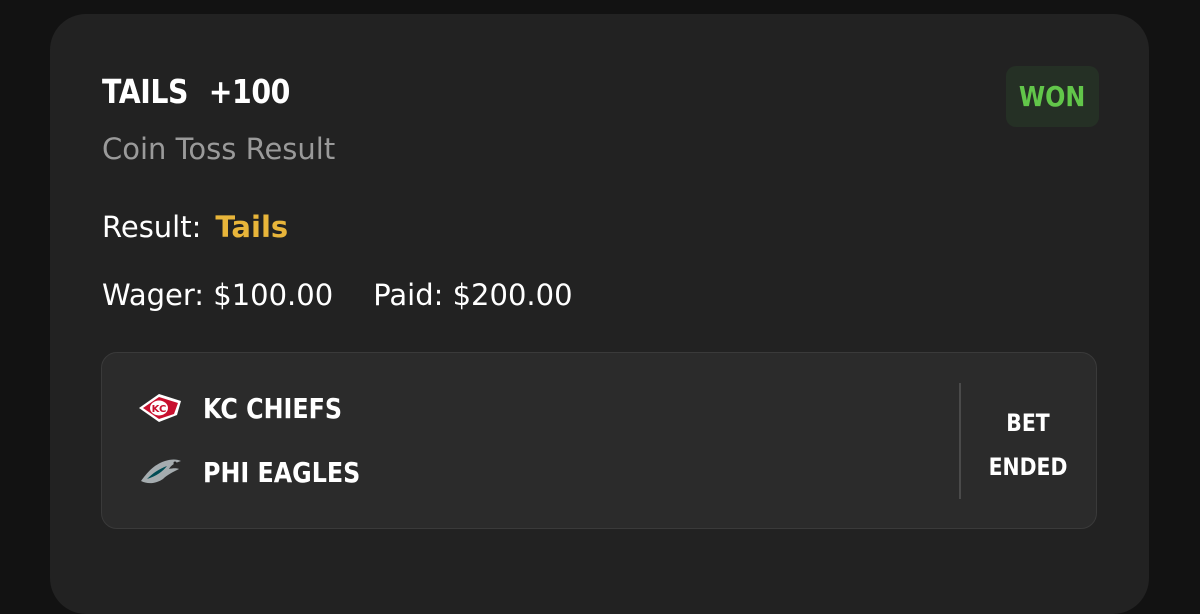 The height and width of the screenshot is (614, 1200). Describe the element at coordinates (1028, 423) in the screenshot. I see `bet-status-line1: BET` at that location.